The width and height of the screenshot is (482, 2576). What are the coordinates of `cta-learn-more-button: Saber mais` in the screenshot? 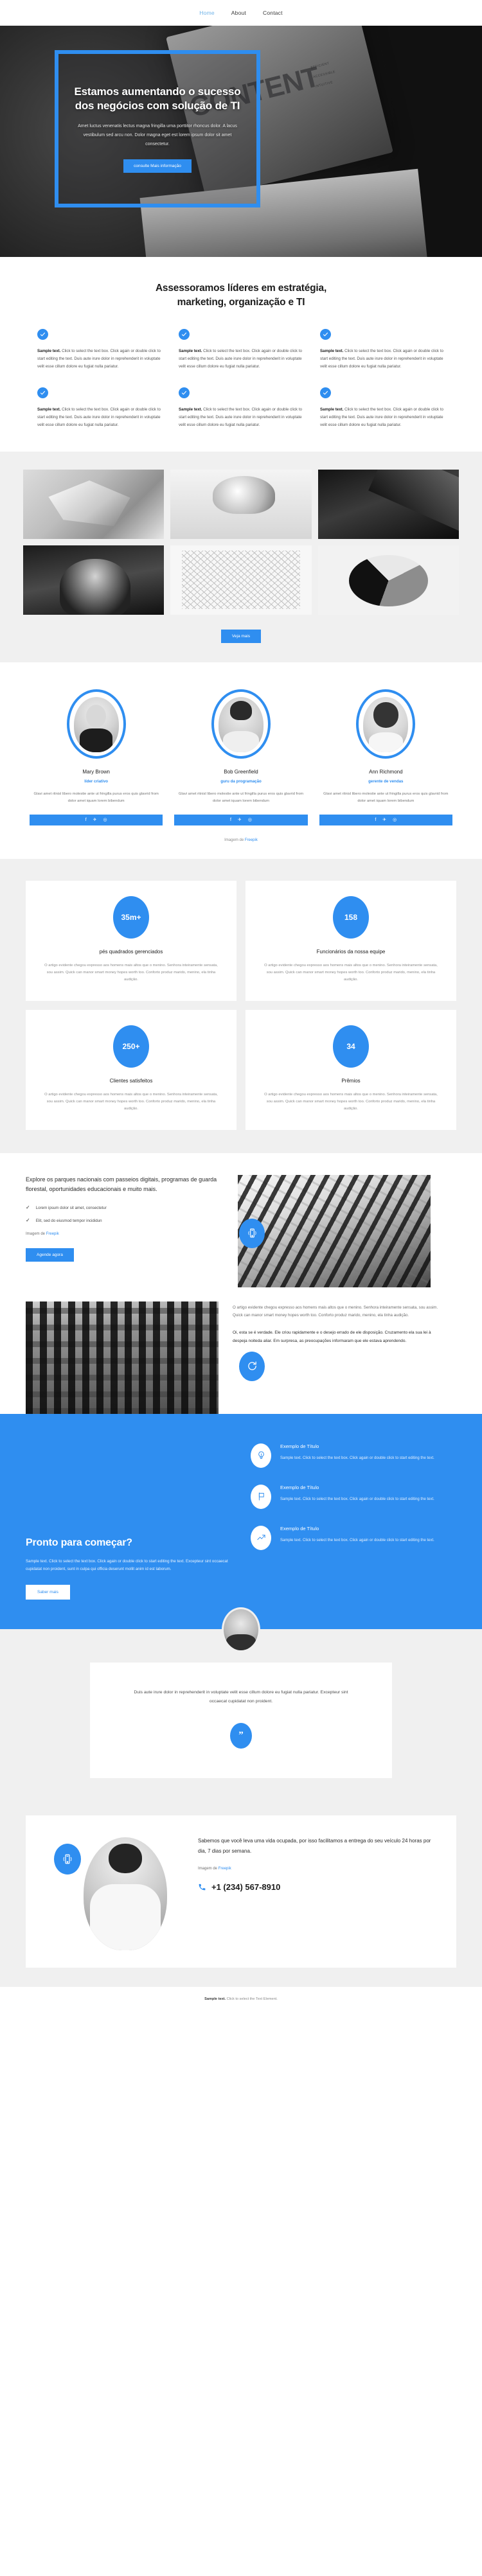 It's located at (48, 1592).